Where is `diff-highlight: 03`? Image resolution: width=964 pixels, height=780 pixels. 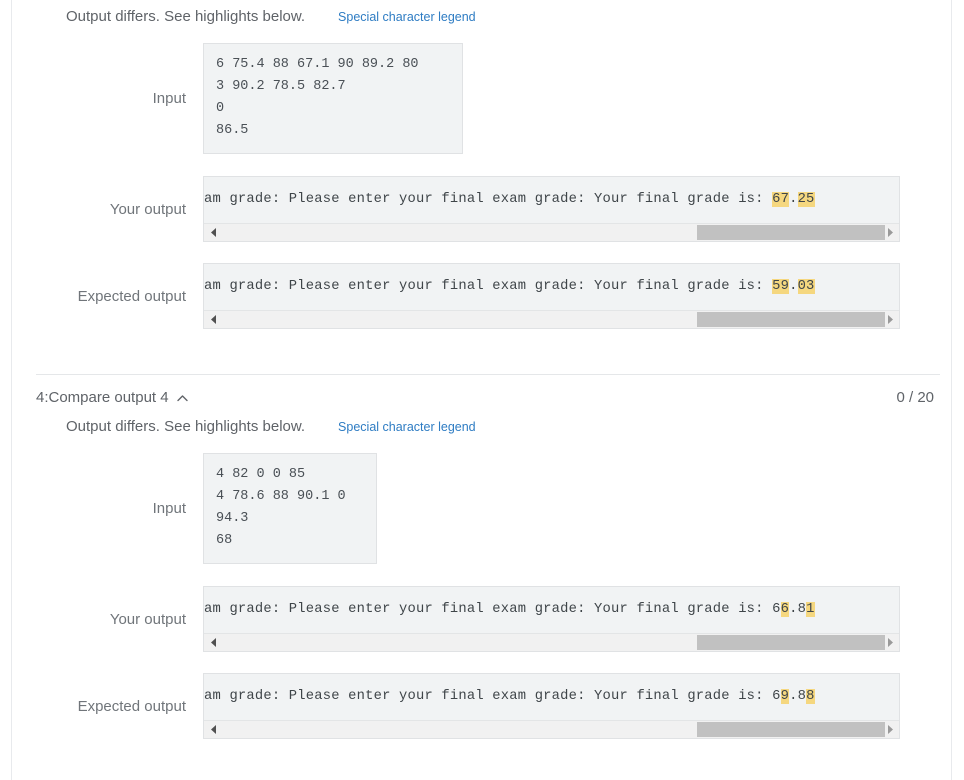
diff-highlight: 03 is located at coordinates (806, 286).